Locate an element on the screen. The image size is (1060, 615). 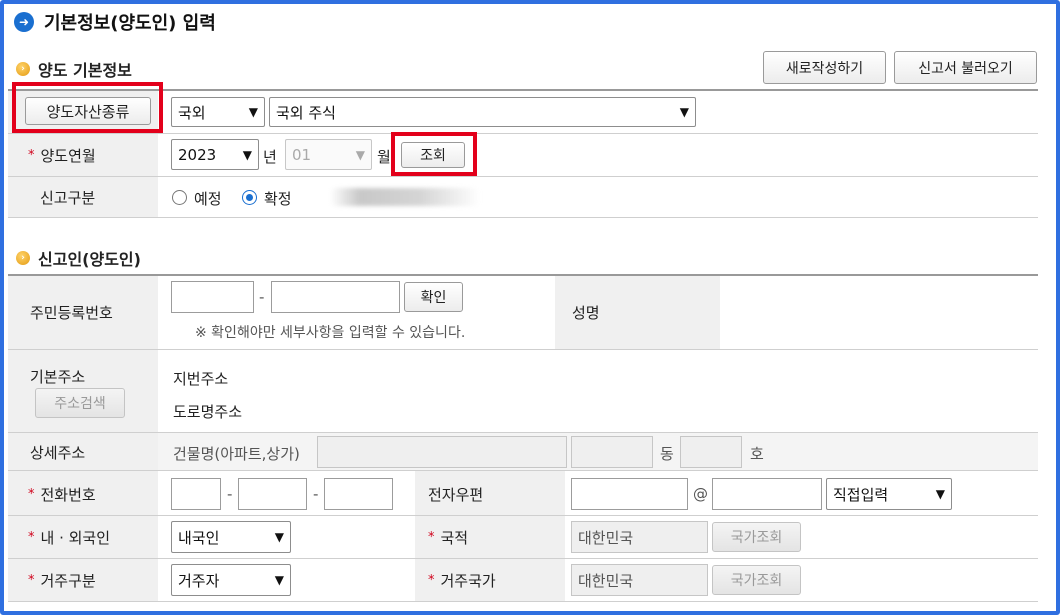
asset-kind-select: 국외 주식 ▼ is located at coordinates (482, 112).